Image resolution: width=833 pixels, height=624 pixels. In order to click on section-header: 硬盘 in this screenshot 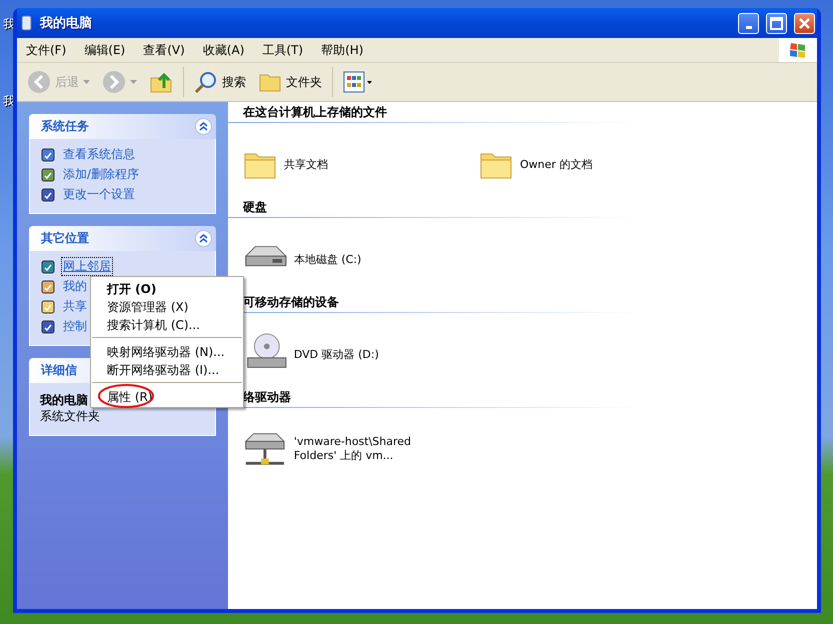, I will do `click(522, 208)`.